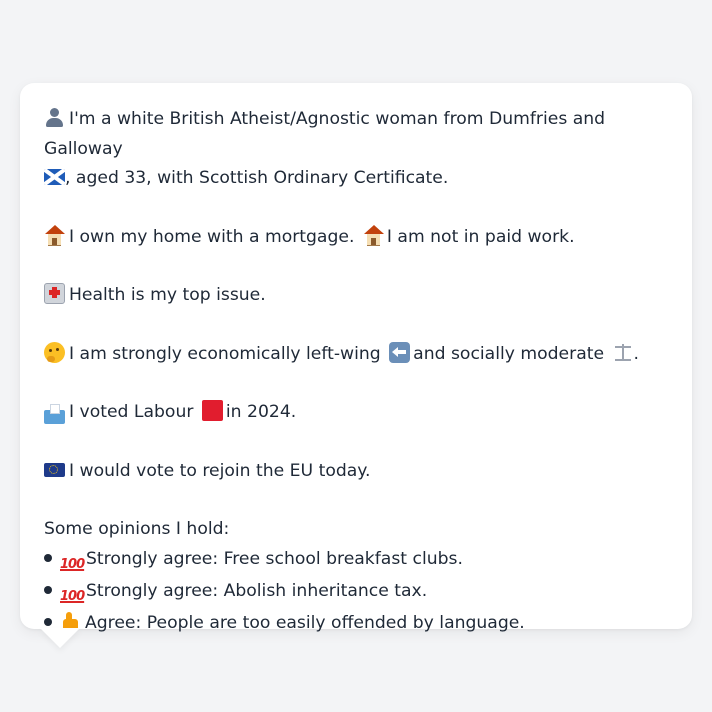 The width and height of the screenshot is (712, 712). I want to click on hospital-icon, so click(54, 293).